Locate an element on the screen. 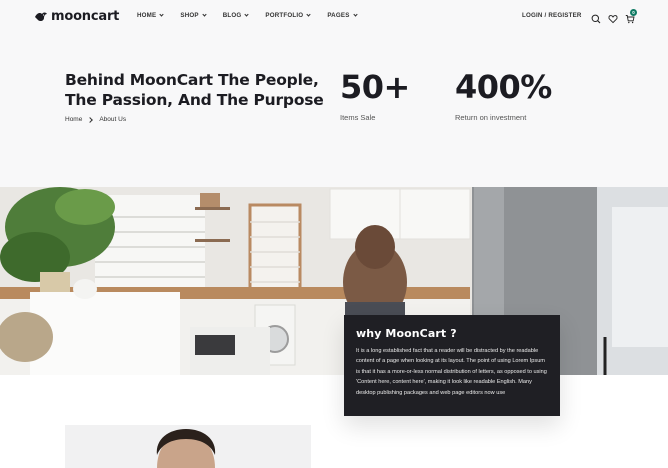 This screenshot has height=468, width=668. nav-label: PORTFOLIO is located at coordinates (284, 15).